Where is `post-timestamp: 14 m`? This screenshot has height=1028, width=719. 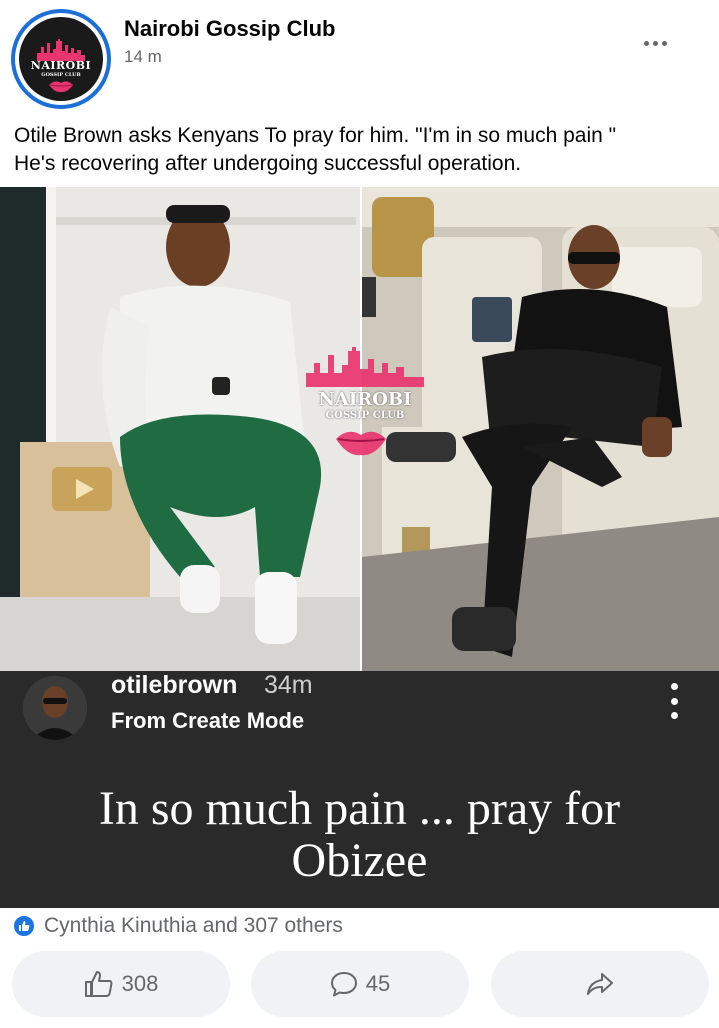
post-timestamp: 14 m is located at coordinates (143, 57).